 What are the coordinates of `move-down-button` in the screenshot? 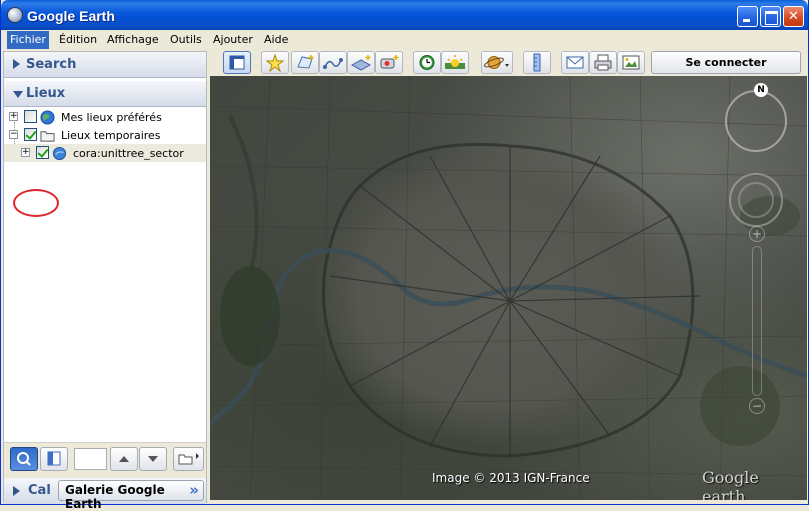 It's located at (153, 459).